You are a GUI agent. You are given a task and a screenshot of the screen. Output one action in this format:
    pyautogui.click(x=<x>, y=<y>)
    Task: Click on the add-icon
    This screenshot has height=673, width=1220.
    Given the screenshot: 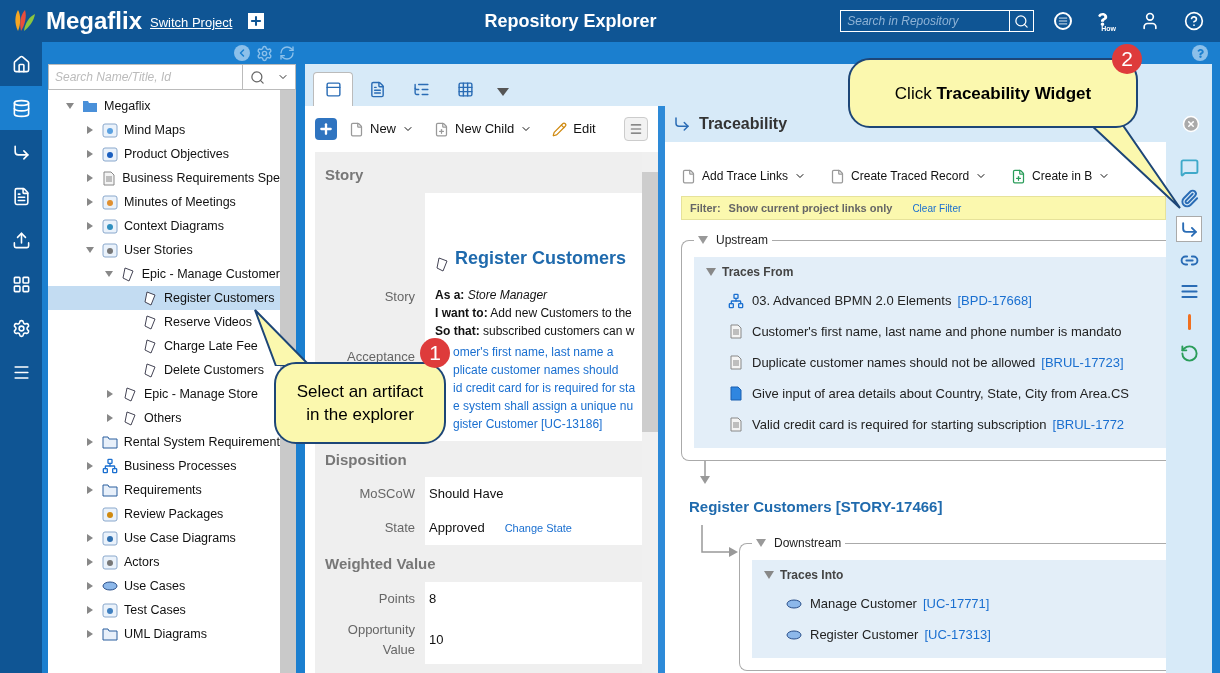 What is the action you would take?
    pyautogui.click(x=256, y=21)
    